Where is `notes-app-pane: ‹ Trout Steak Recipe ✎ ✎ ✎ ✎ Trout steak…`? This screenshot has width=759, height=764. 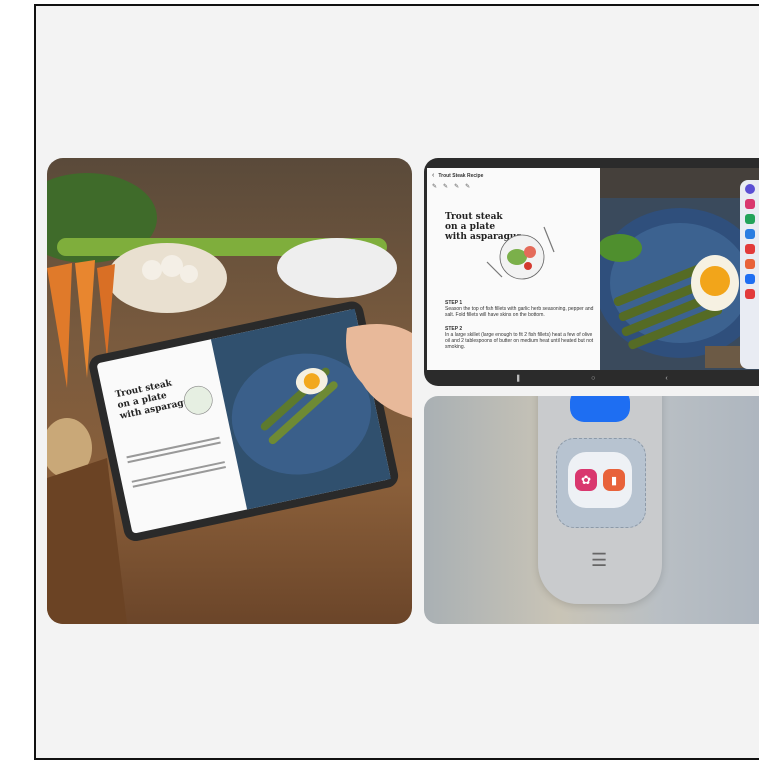 notes-app-pane: ‹ Trout Steak Recipe ✎ ✎ ✎ ✎ Trout steak… is located at coordinates (513, 269).